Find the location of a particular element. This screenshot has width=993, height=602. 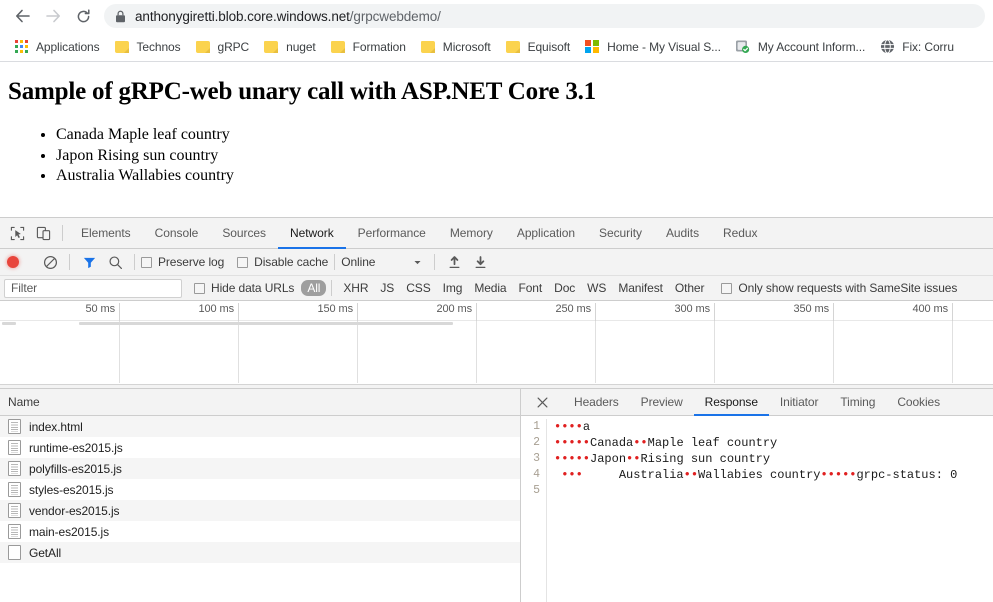

list-item: Japon Rising sun country is located at coordinates (520, 156).